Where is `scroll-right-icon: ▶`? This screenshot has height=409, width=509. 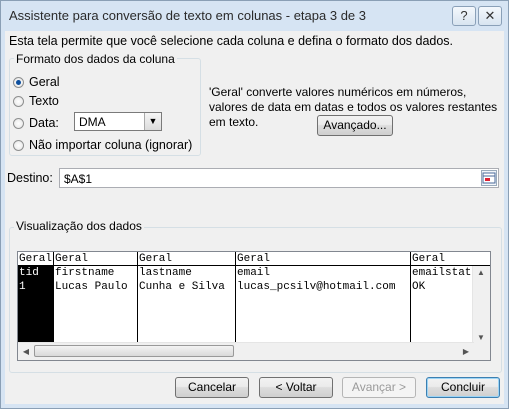 scroll-right-icon: ▶ is located at coordinates (466, 351).